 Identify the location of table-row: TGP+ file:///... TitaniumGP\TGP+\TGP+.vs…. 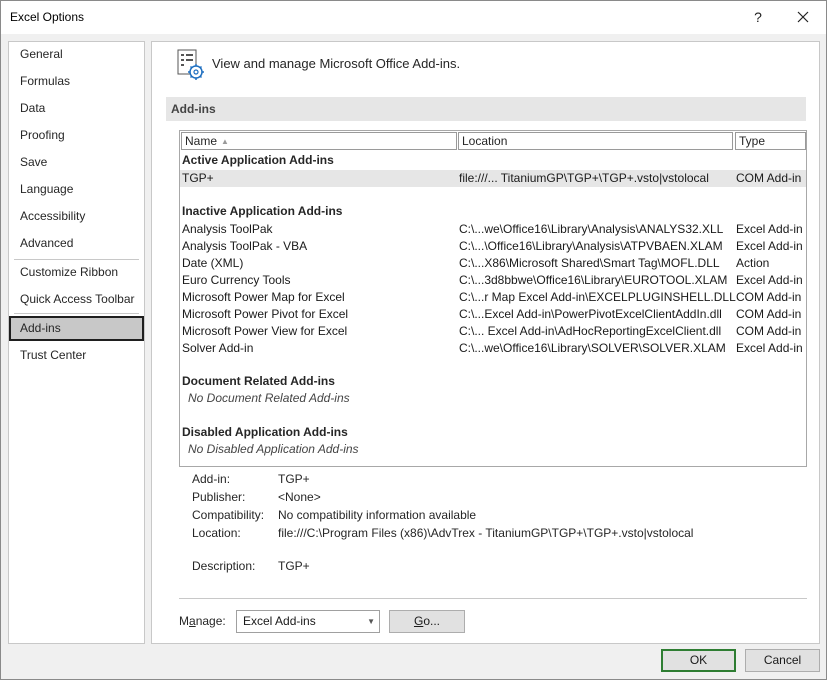
(493, 178).